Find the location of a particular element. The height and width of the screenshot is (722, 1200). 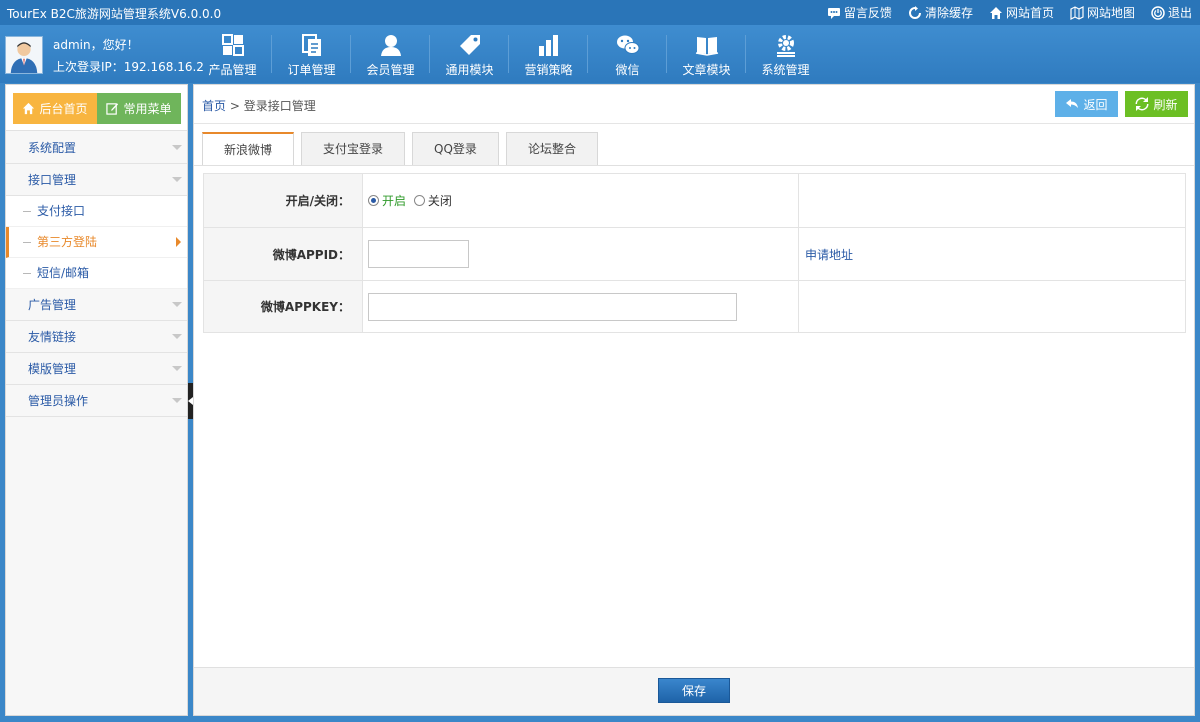

breadcrumb-bar: 首页 > 登录接口管理 返回 刷新 is located at coordinates (694, 104).